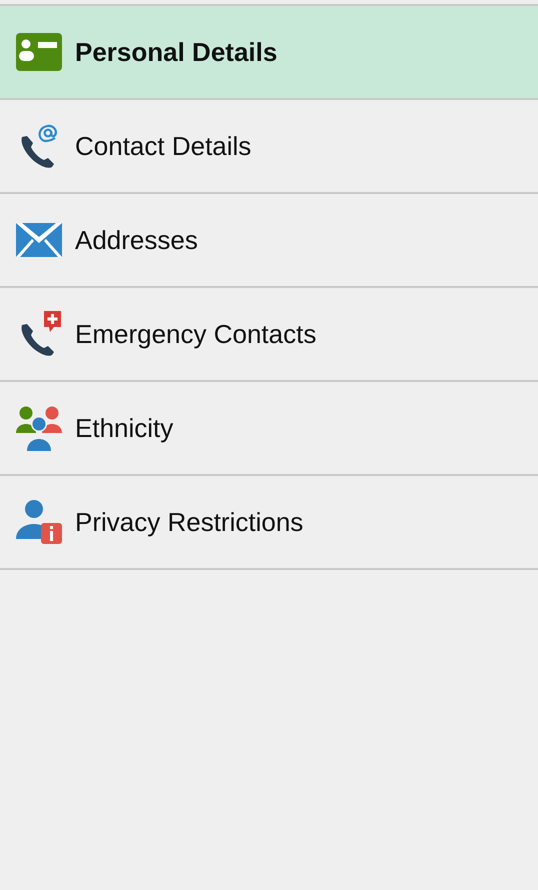  Describe the element at coordinates (39, 522) in the screenshot. I see `person-info-icon` at that location.